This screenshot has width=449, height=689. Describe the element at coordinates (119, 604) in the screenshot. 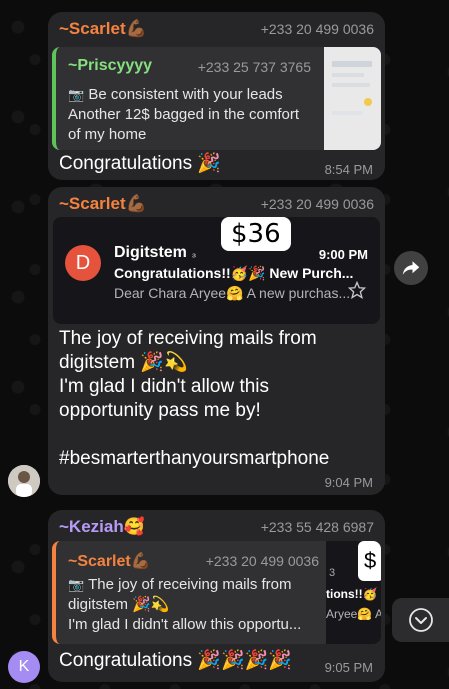

I see `reply-line-2: digitstem 🎉💫` at that location.